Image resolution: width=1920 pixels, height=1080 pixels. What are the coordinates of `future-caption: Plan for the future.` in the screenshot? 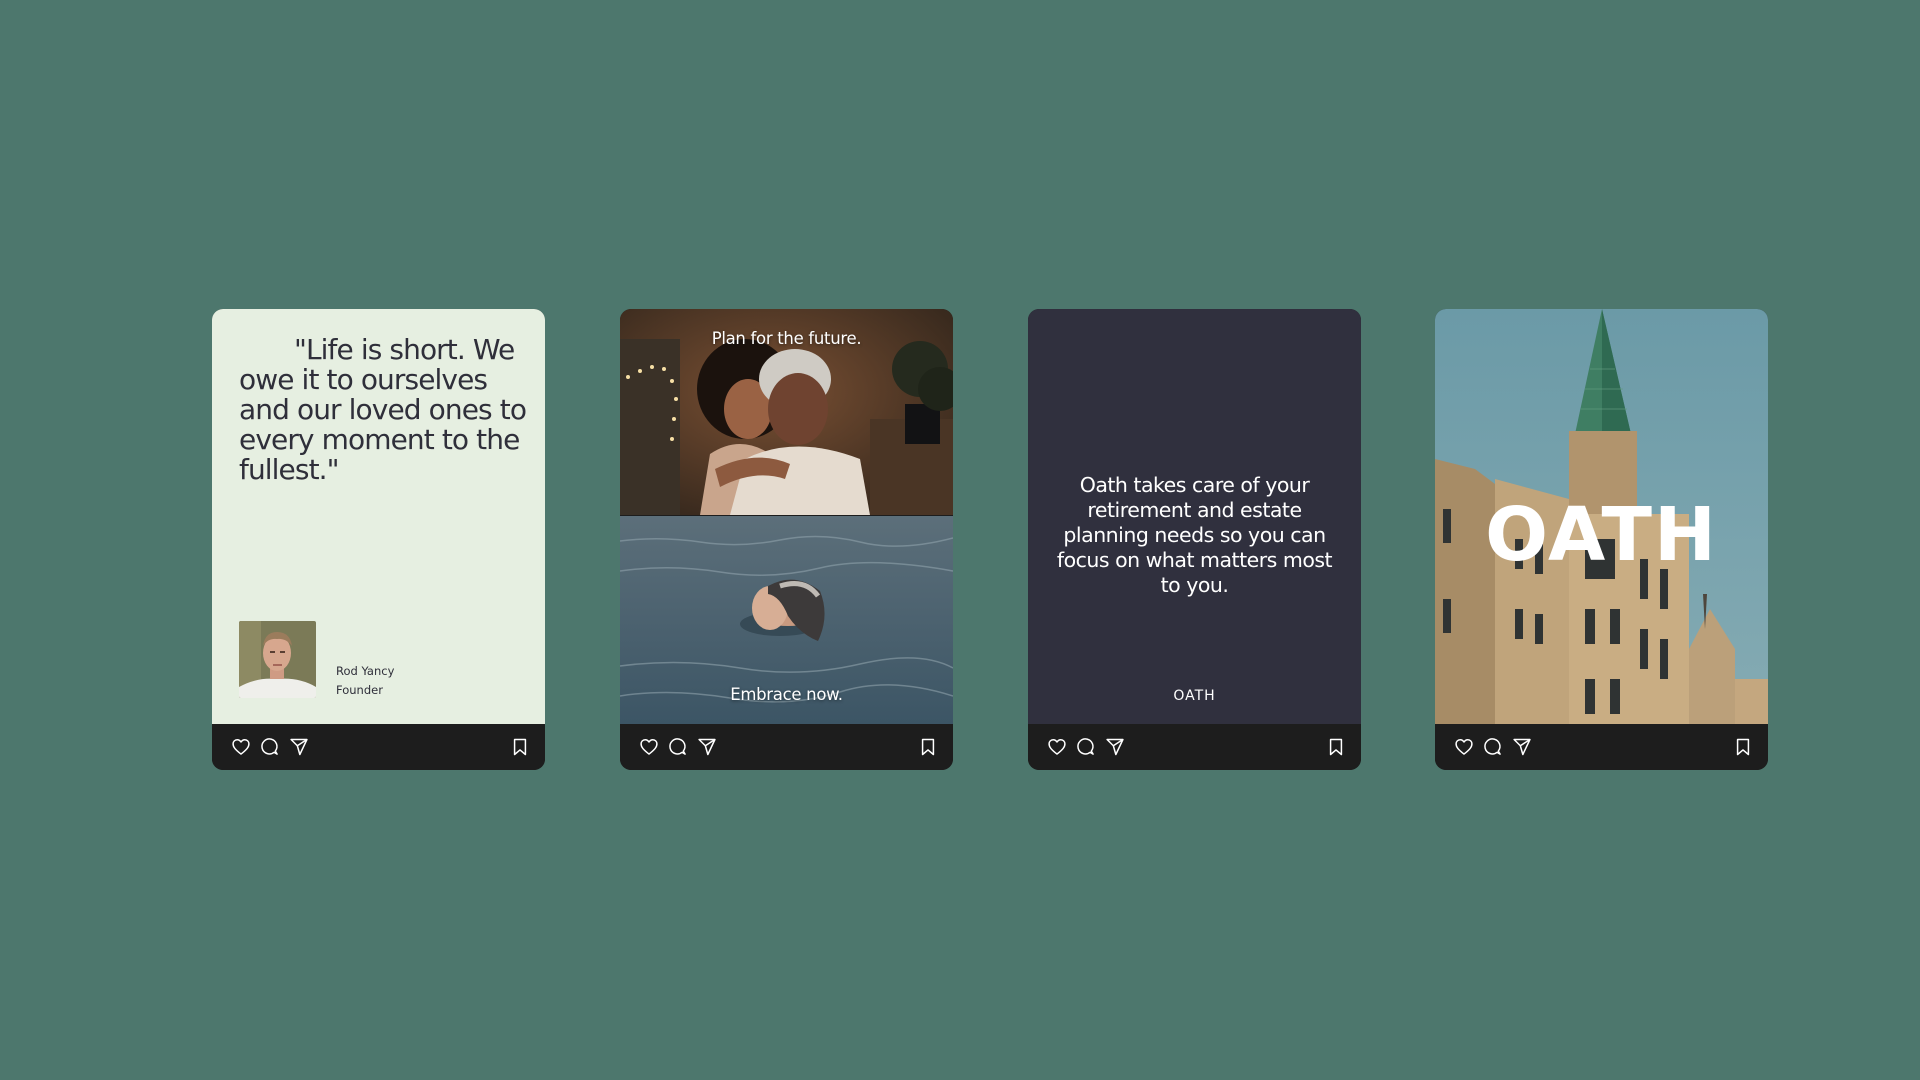 It's located at (786, 338).